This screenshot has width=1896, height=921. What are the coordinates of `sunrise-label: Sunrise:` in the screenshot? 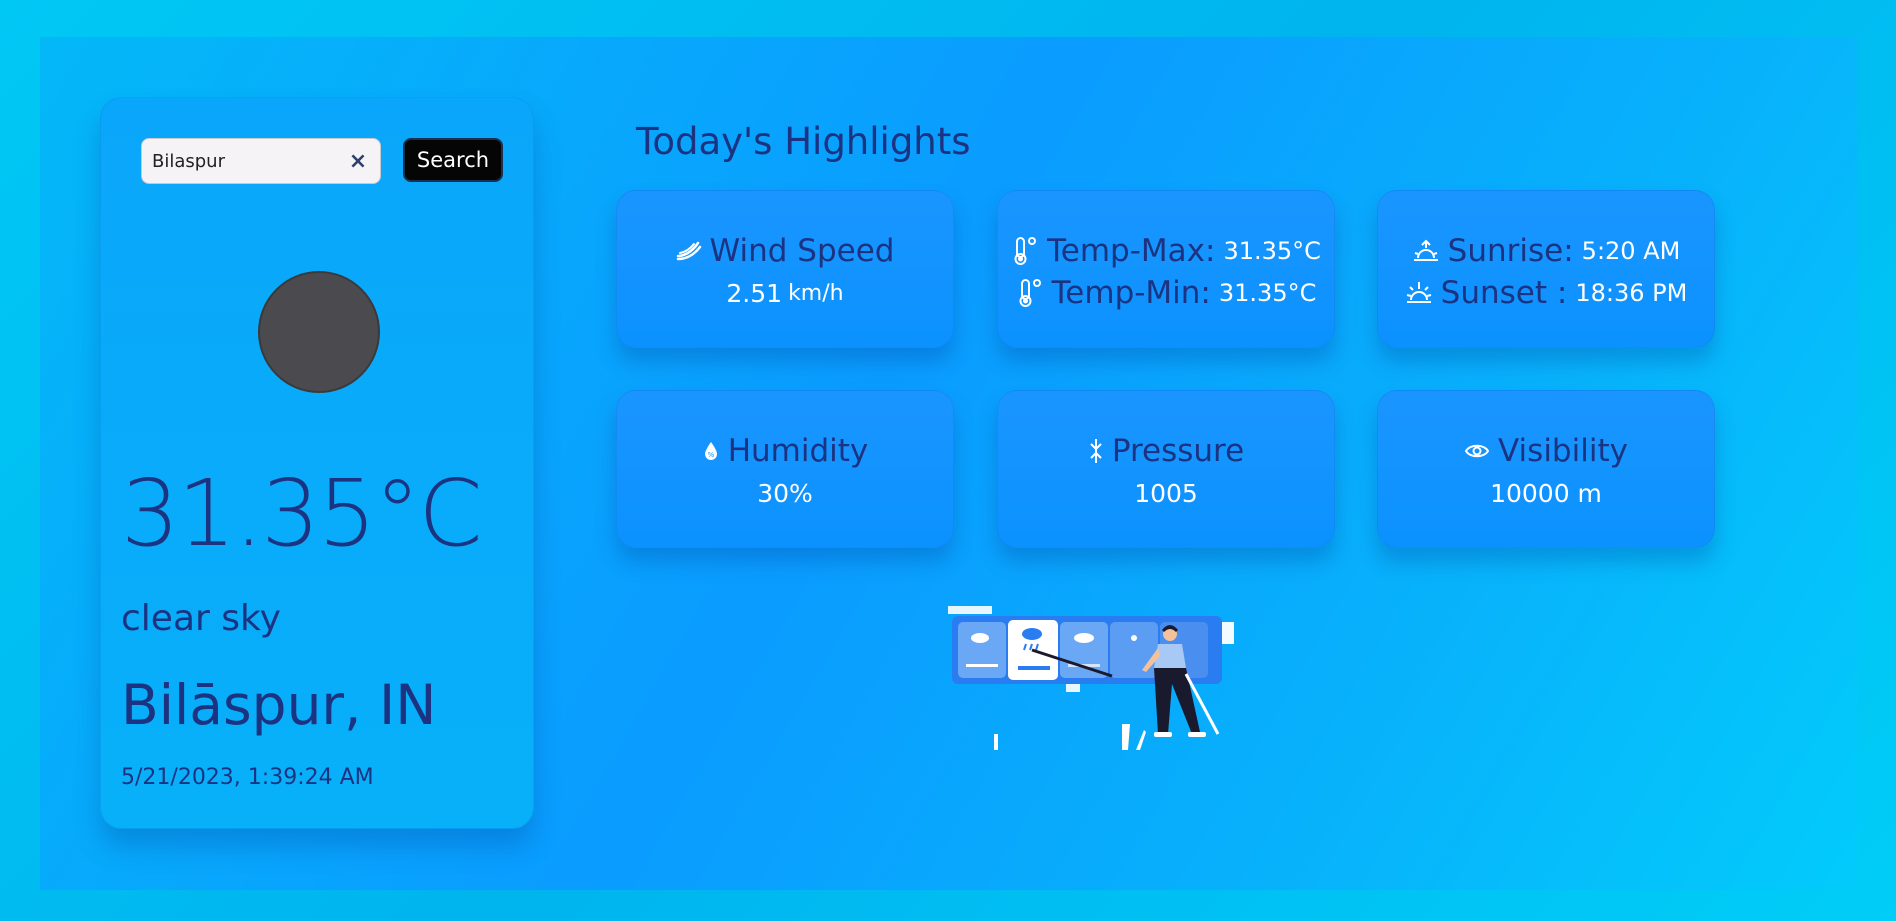 It's located at (1510, 251).